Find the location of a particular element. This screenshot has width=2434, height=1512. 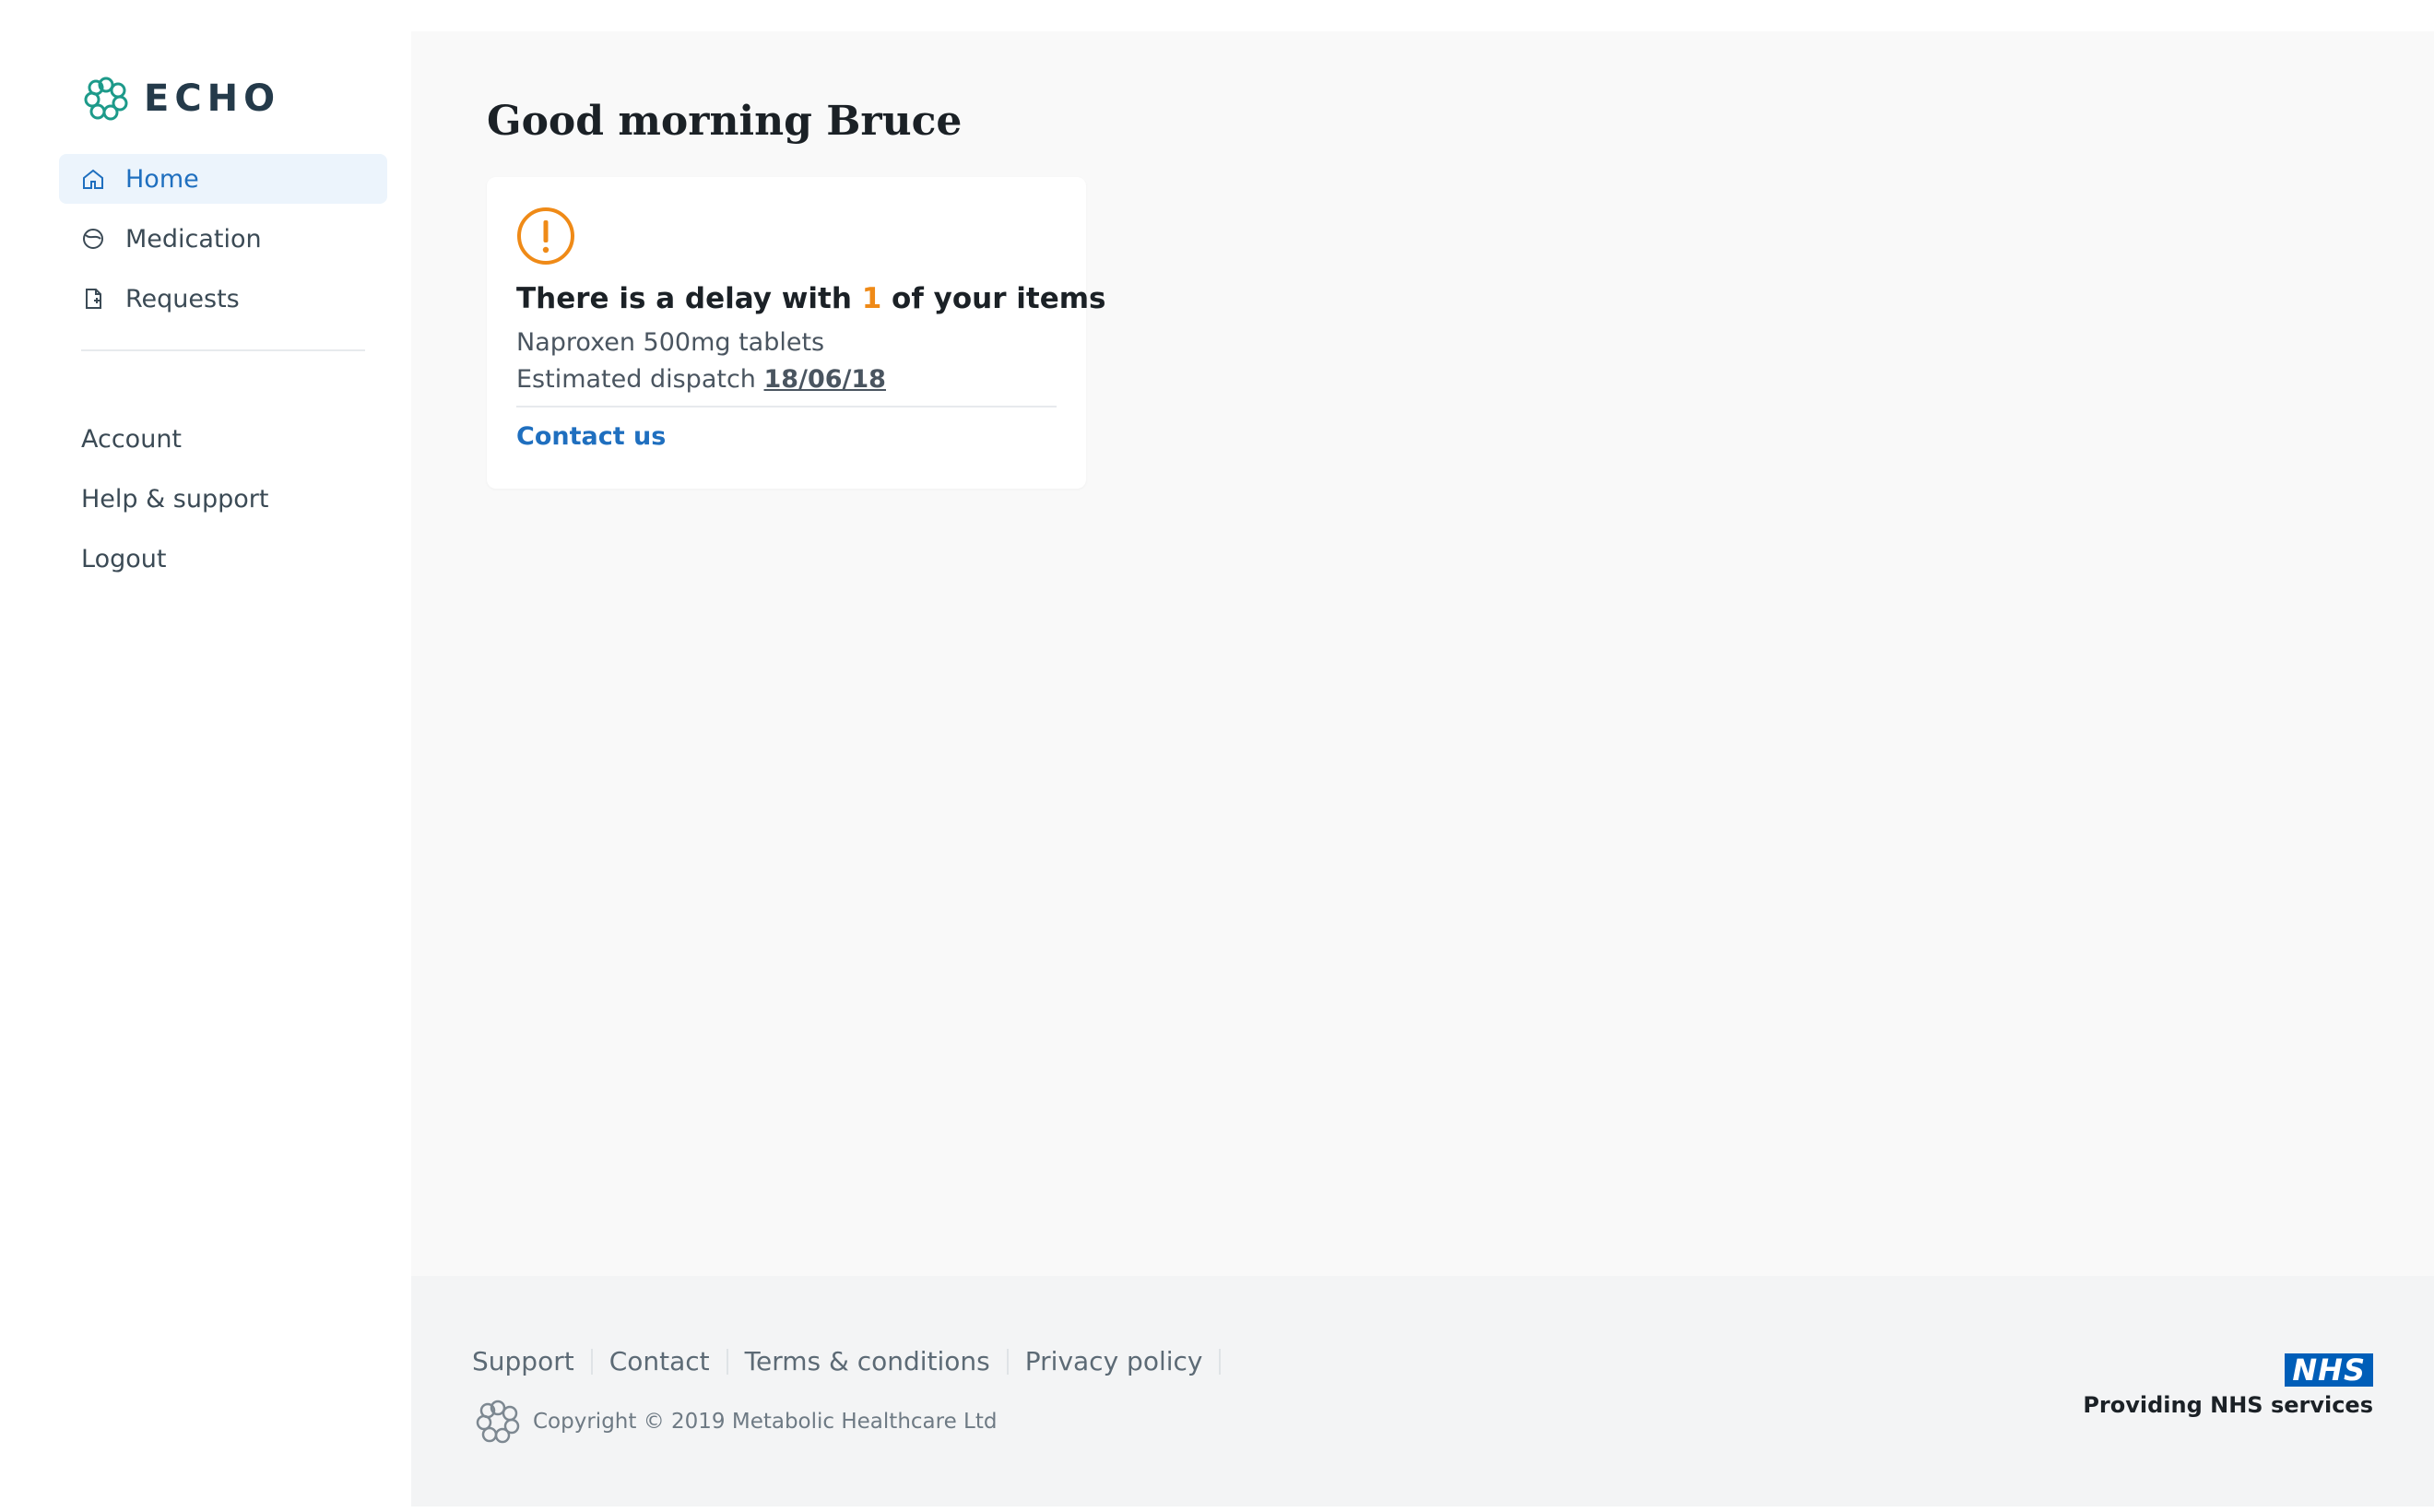

nhs-badge: NHS Providing NHS services is located at coordinates (2228, 1386).